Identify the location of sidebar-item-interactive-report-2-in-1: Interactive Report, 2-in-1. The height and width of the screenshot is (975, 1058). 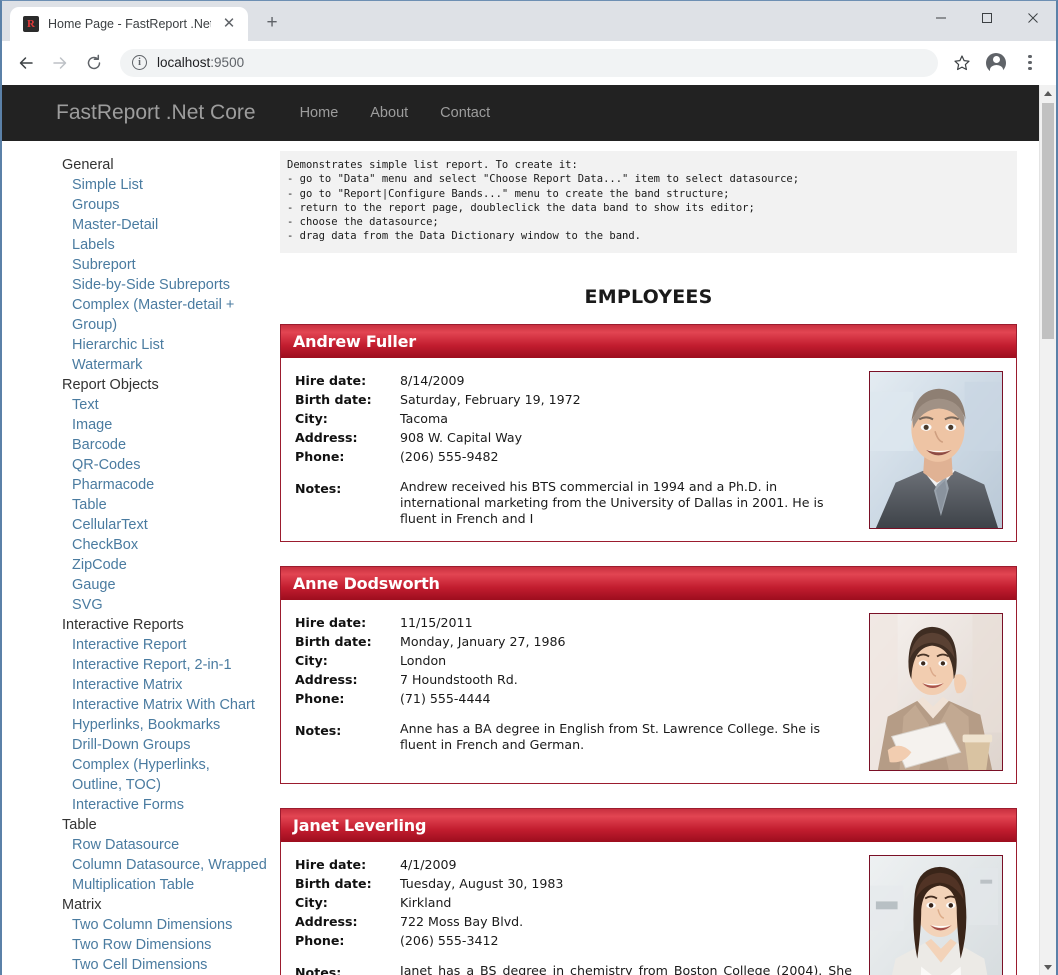
(171, 665).